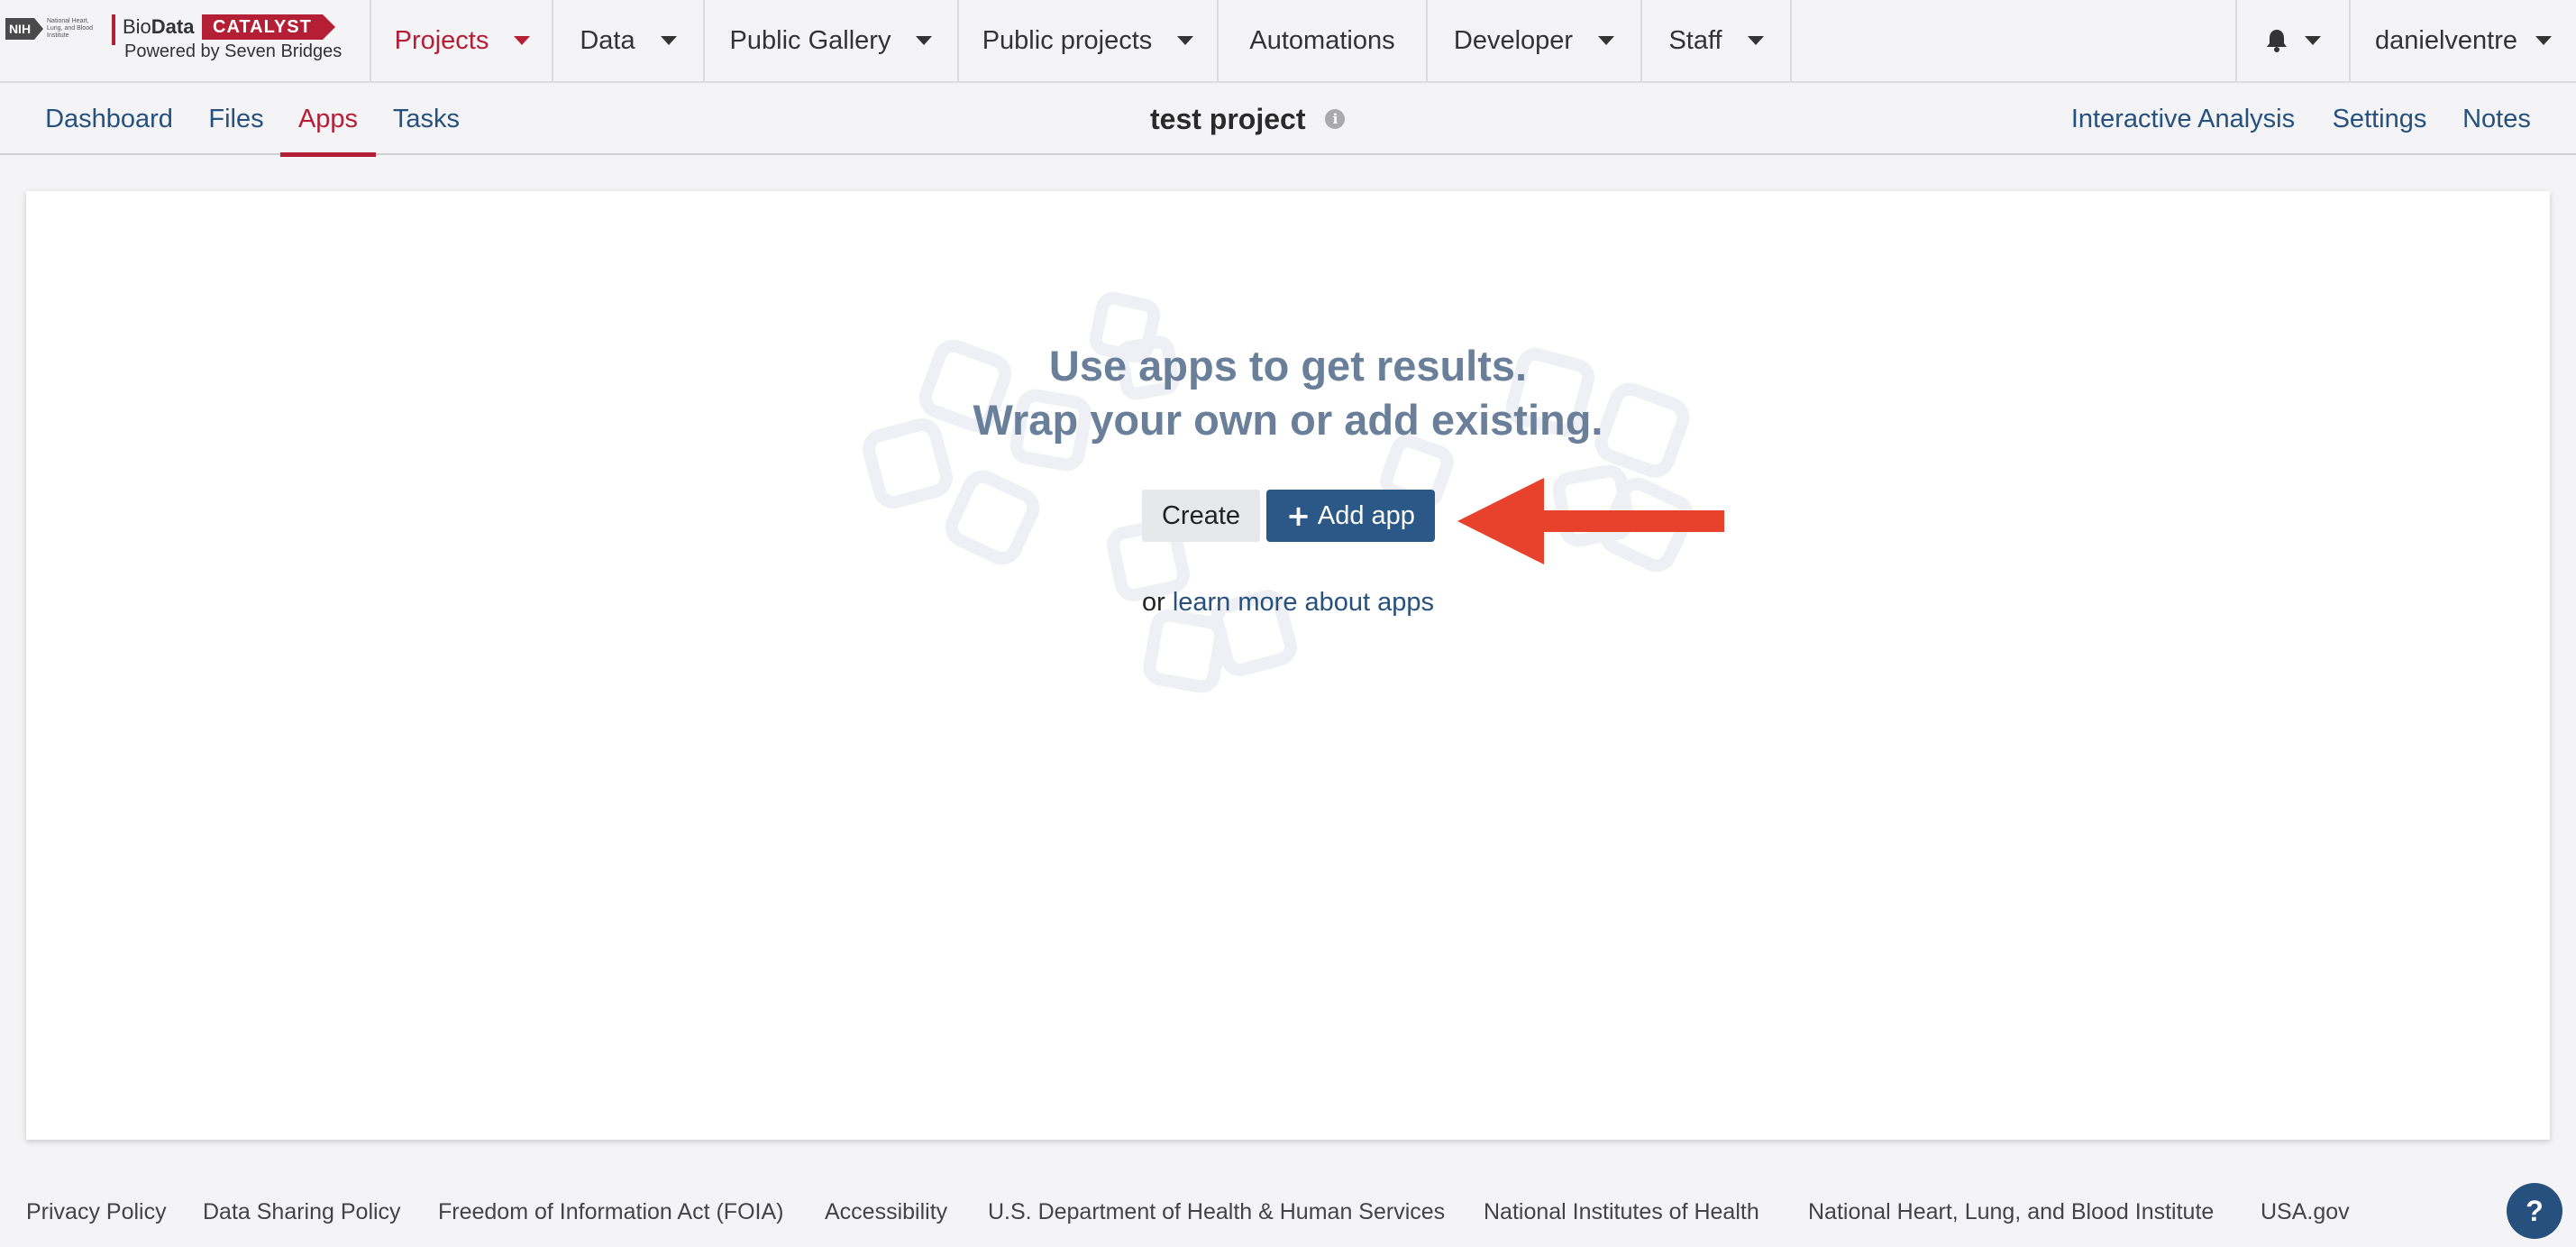  Describe the element at coordinates (441, 40) in the screenshot. I see `nav-projects-label: Projects` at that location.